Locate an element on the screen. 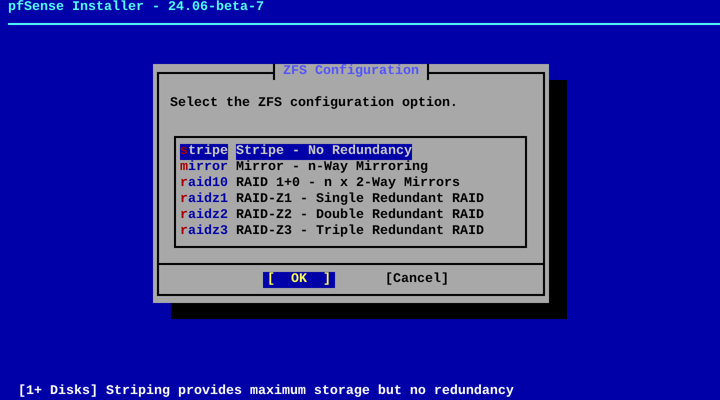  option-description: RAID-Z2 - Double Redundant RAID is located at coordinates (360, 216).